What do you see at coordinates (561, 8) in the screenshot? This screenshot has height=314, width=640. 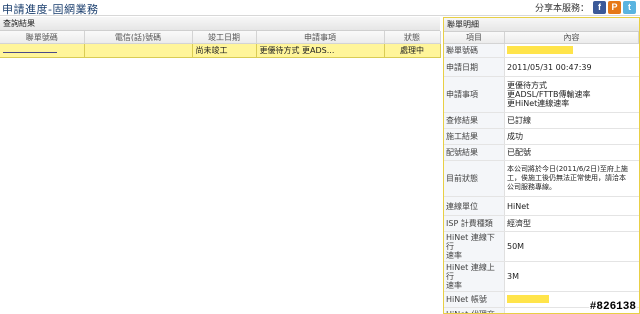 I see `share-label: 分享本服務：` at bounding box center [561, 8].